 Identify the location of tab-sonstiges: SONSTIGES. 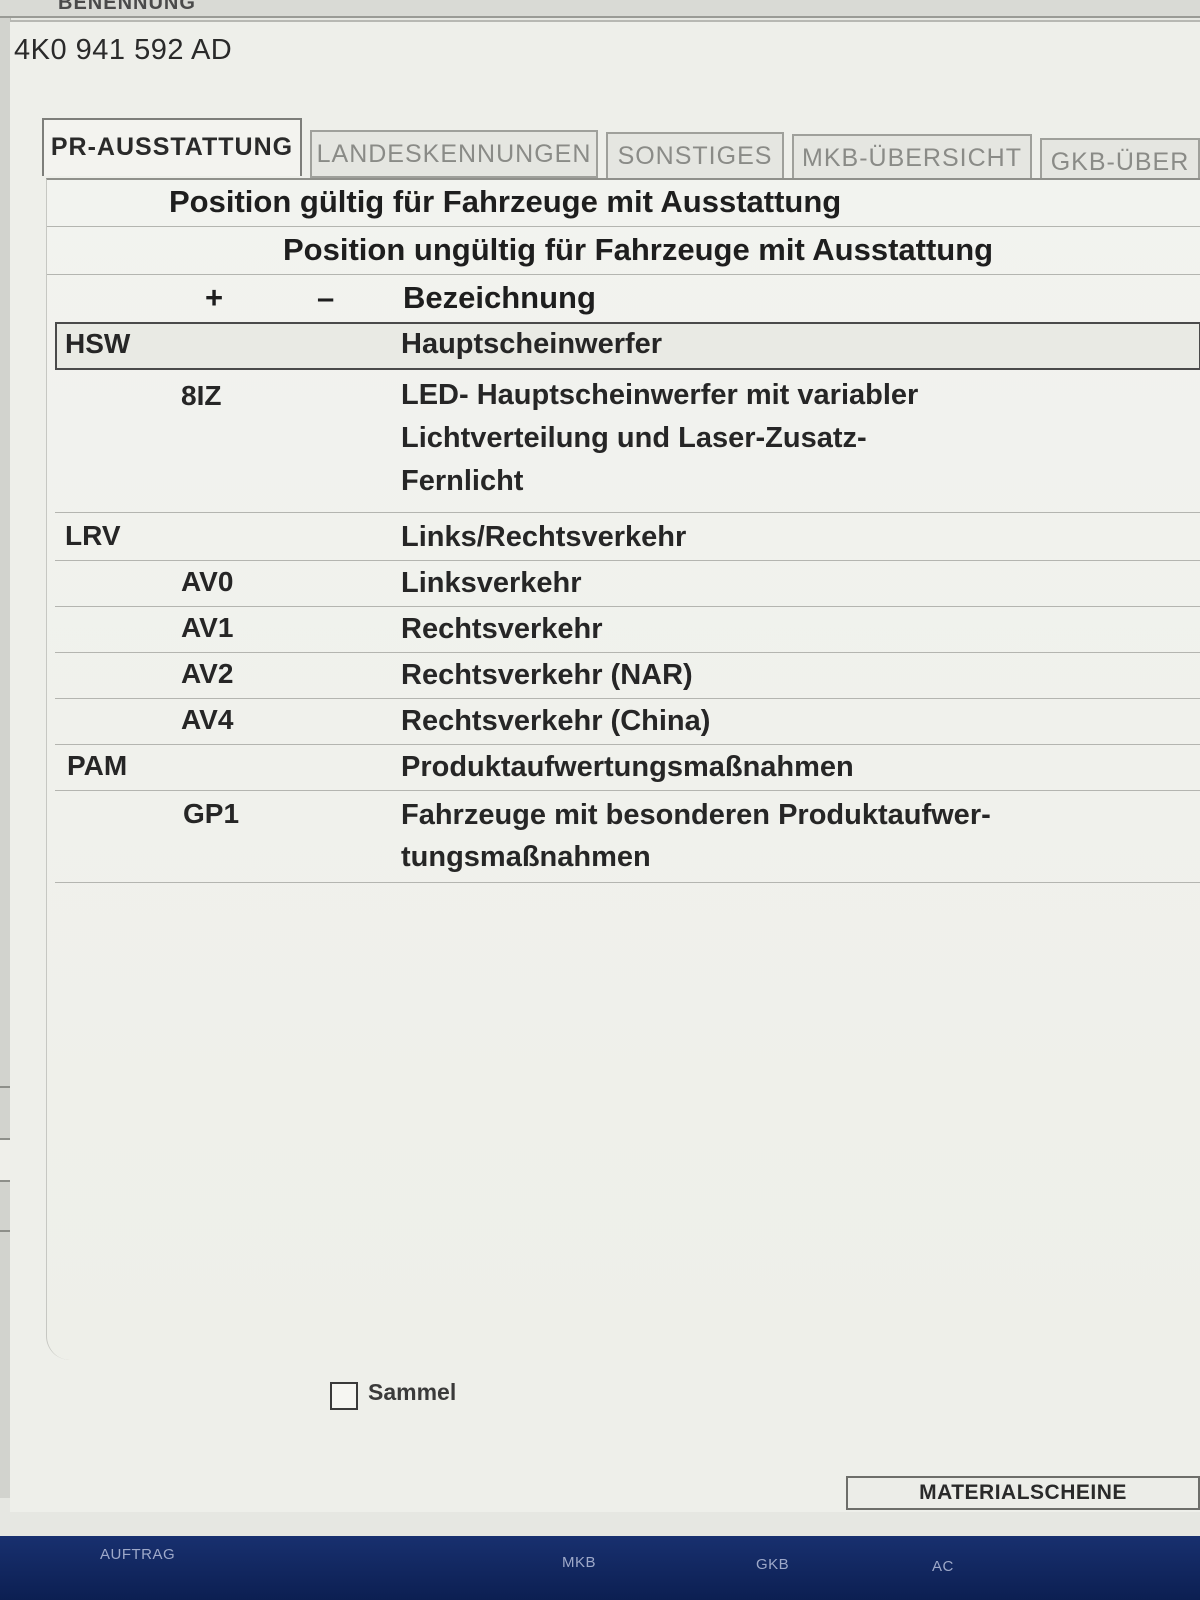
(695, 156).